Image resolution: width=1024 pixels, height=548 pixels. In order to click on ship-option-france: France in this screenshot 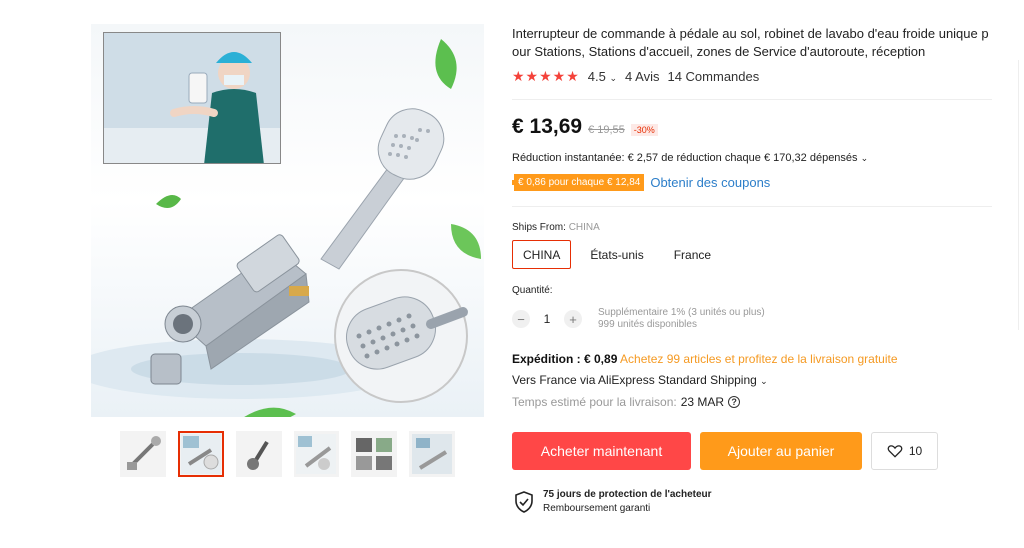, I will do `click(692, 254)`.